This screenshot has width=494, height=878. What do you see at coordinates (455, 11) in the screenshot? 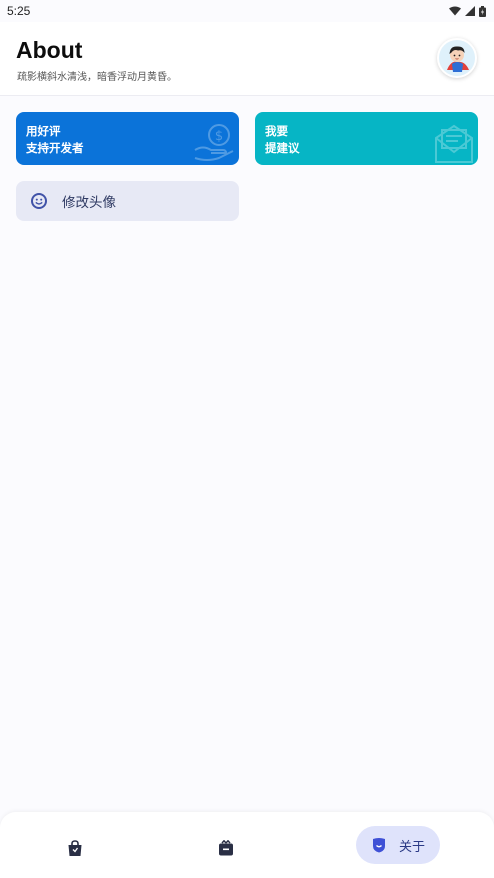
I see `wifi-icon` at bounding box center [455, 11].